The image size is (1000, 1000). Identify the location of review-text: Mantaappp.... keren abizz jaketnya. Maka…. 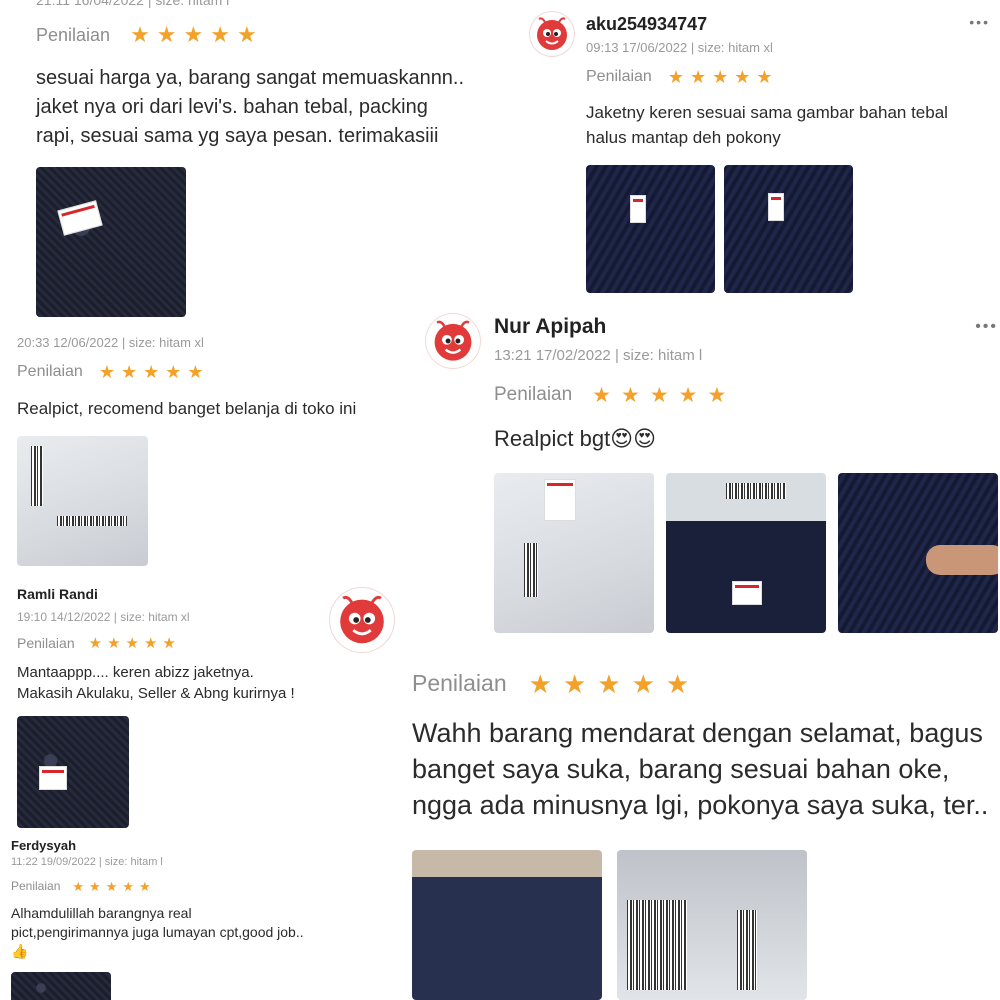
(156, 683).